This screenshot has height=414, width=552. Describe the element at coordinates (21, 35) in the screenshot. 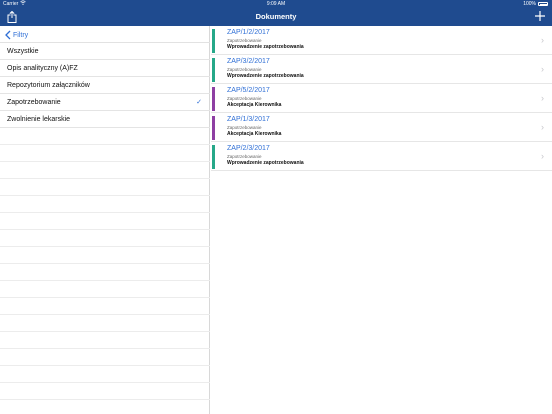

I see `filters-back-label: Filtry` at that location.